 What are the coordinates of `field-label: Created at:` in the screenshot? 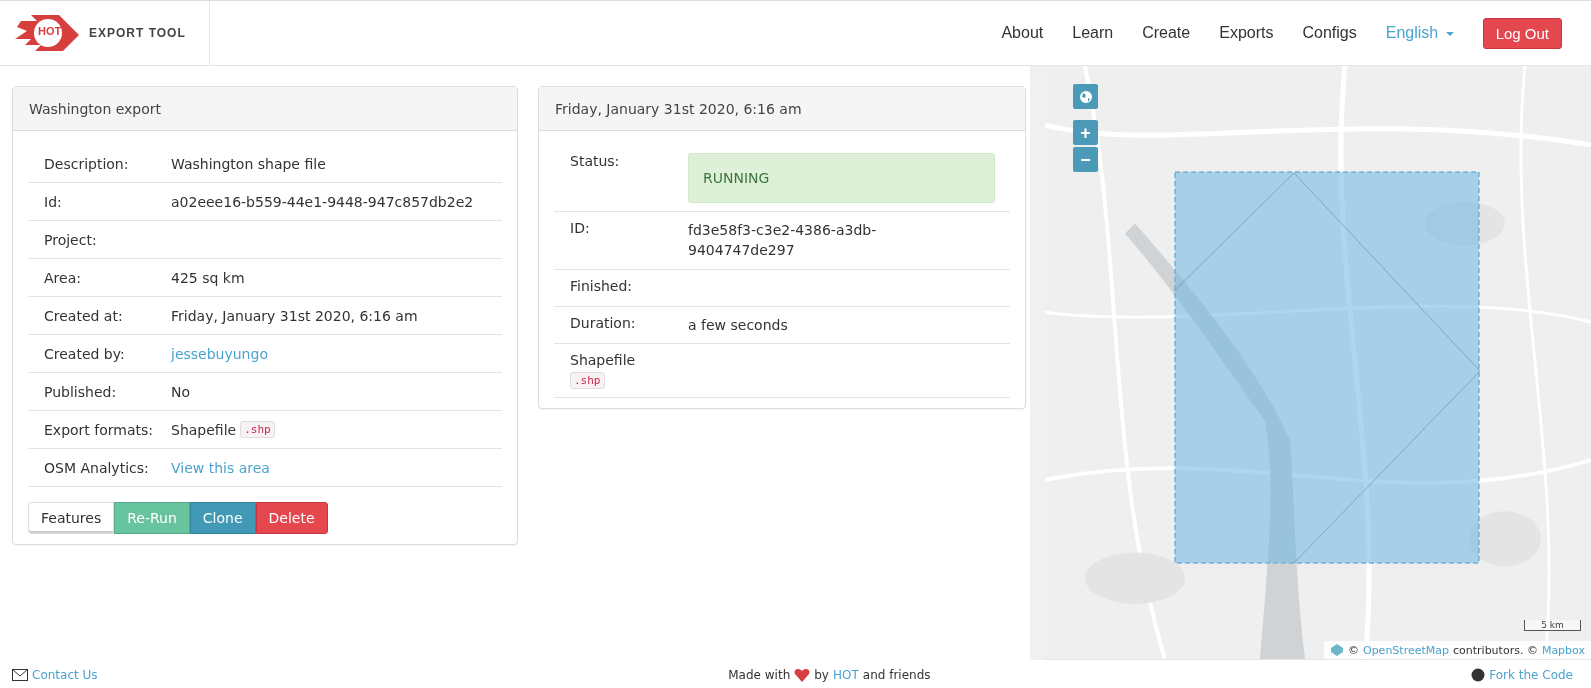 It's located at (83, 315).